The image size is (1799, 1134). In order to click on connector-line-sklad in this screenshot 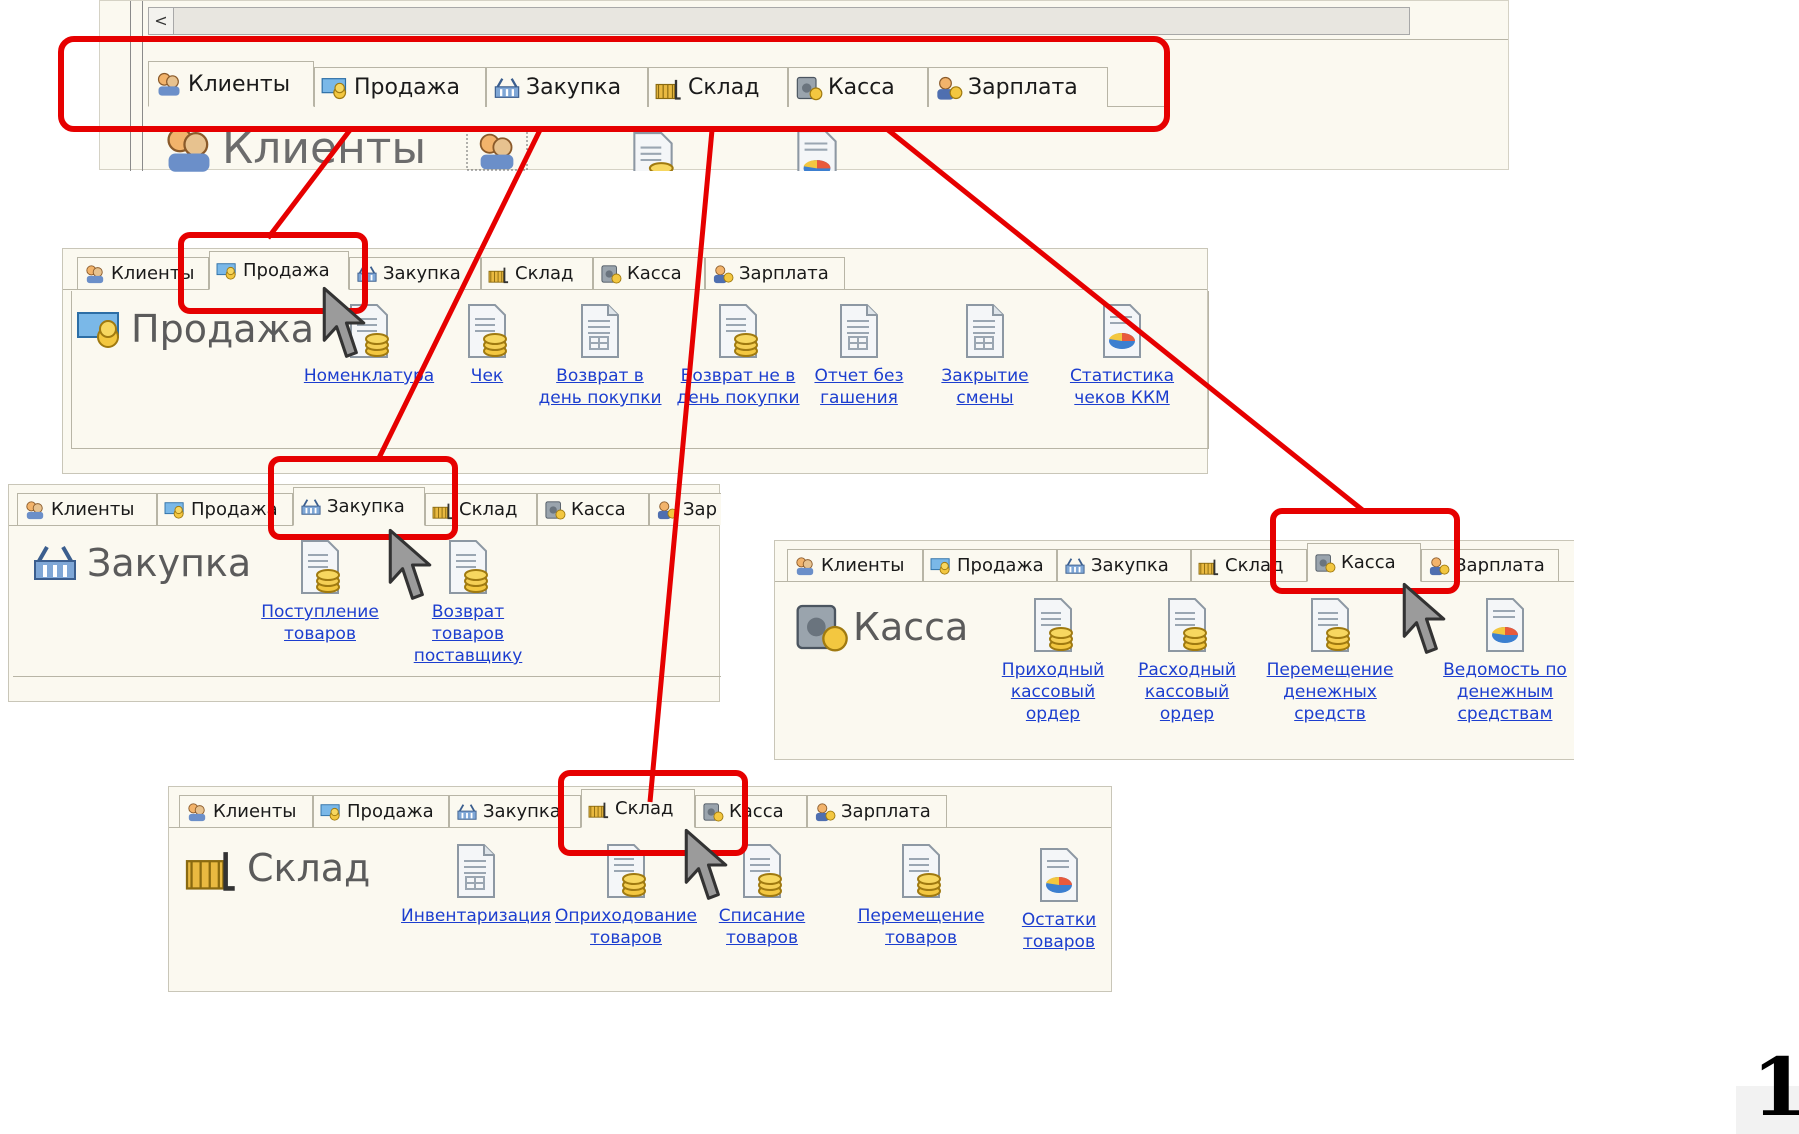, I will do `click(681, 466)`.